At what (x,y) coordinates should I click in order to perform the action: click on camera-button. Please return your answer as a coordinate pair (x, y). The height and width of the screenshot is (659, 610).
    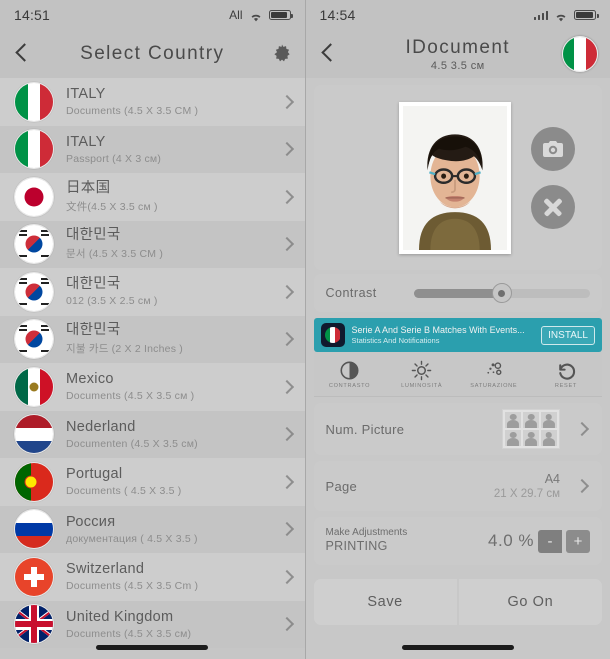
    Looking at the image, I should click on (552, 148).